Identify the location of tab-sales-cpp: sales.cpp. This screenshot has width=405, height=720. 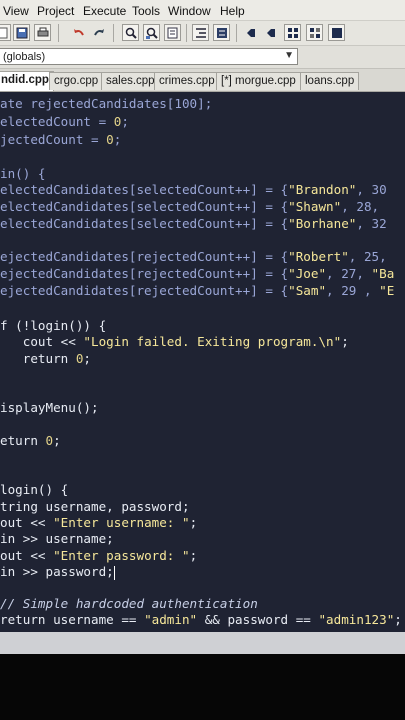
(130, 81).